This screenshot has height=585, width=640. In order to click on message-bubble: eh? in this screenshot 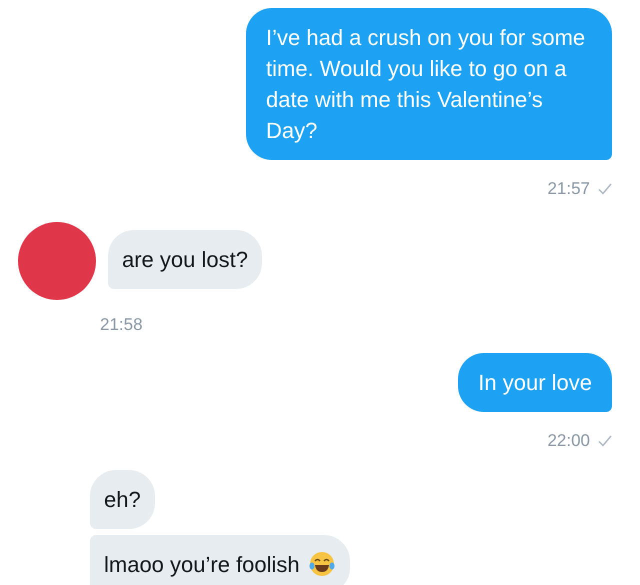, I will do `click(122, 499)`.